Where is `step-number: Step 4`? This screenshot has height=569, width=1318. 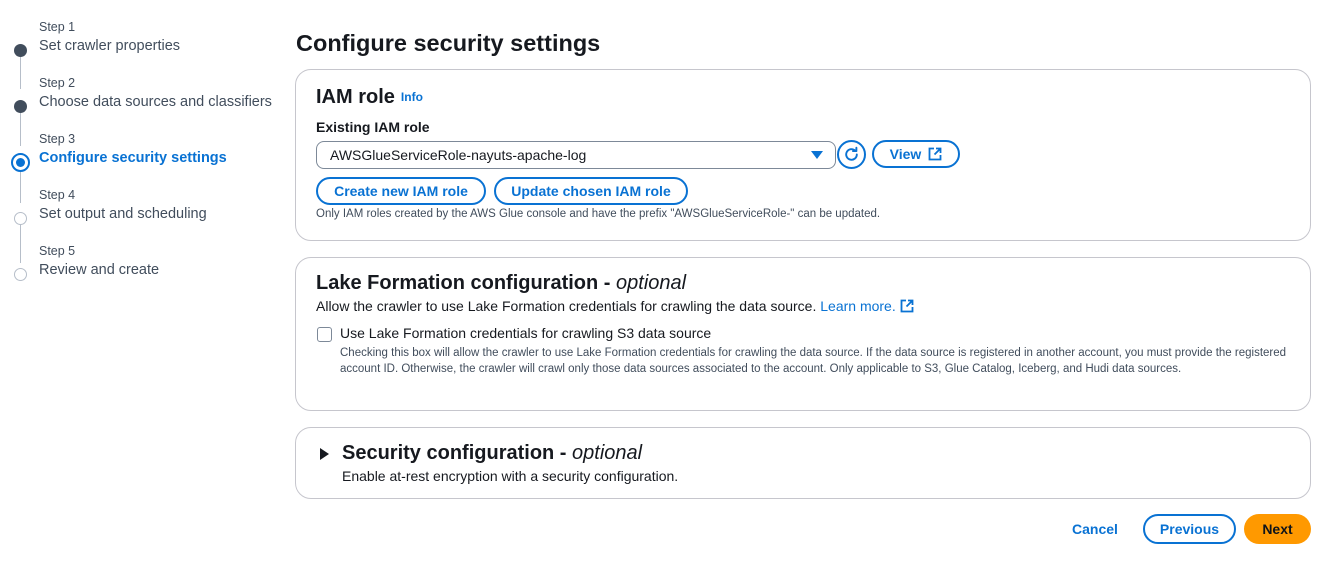 step-number: Step 4 is located at coordinates (57, 195).